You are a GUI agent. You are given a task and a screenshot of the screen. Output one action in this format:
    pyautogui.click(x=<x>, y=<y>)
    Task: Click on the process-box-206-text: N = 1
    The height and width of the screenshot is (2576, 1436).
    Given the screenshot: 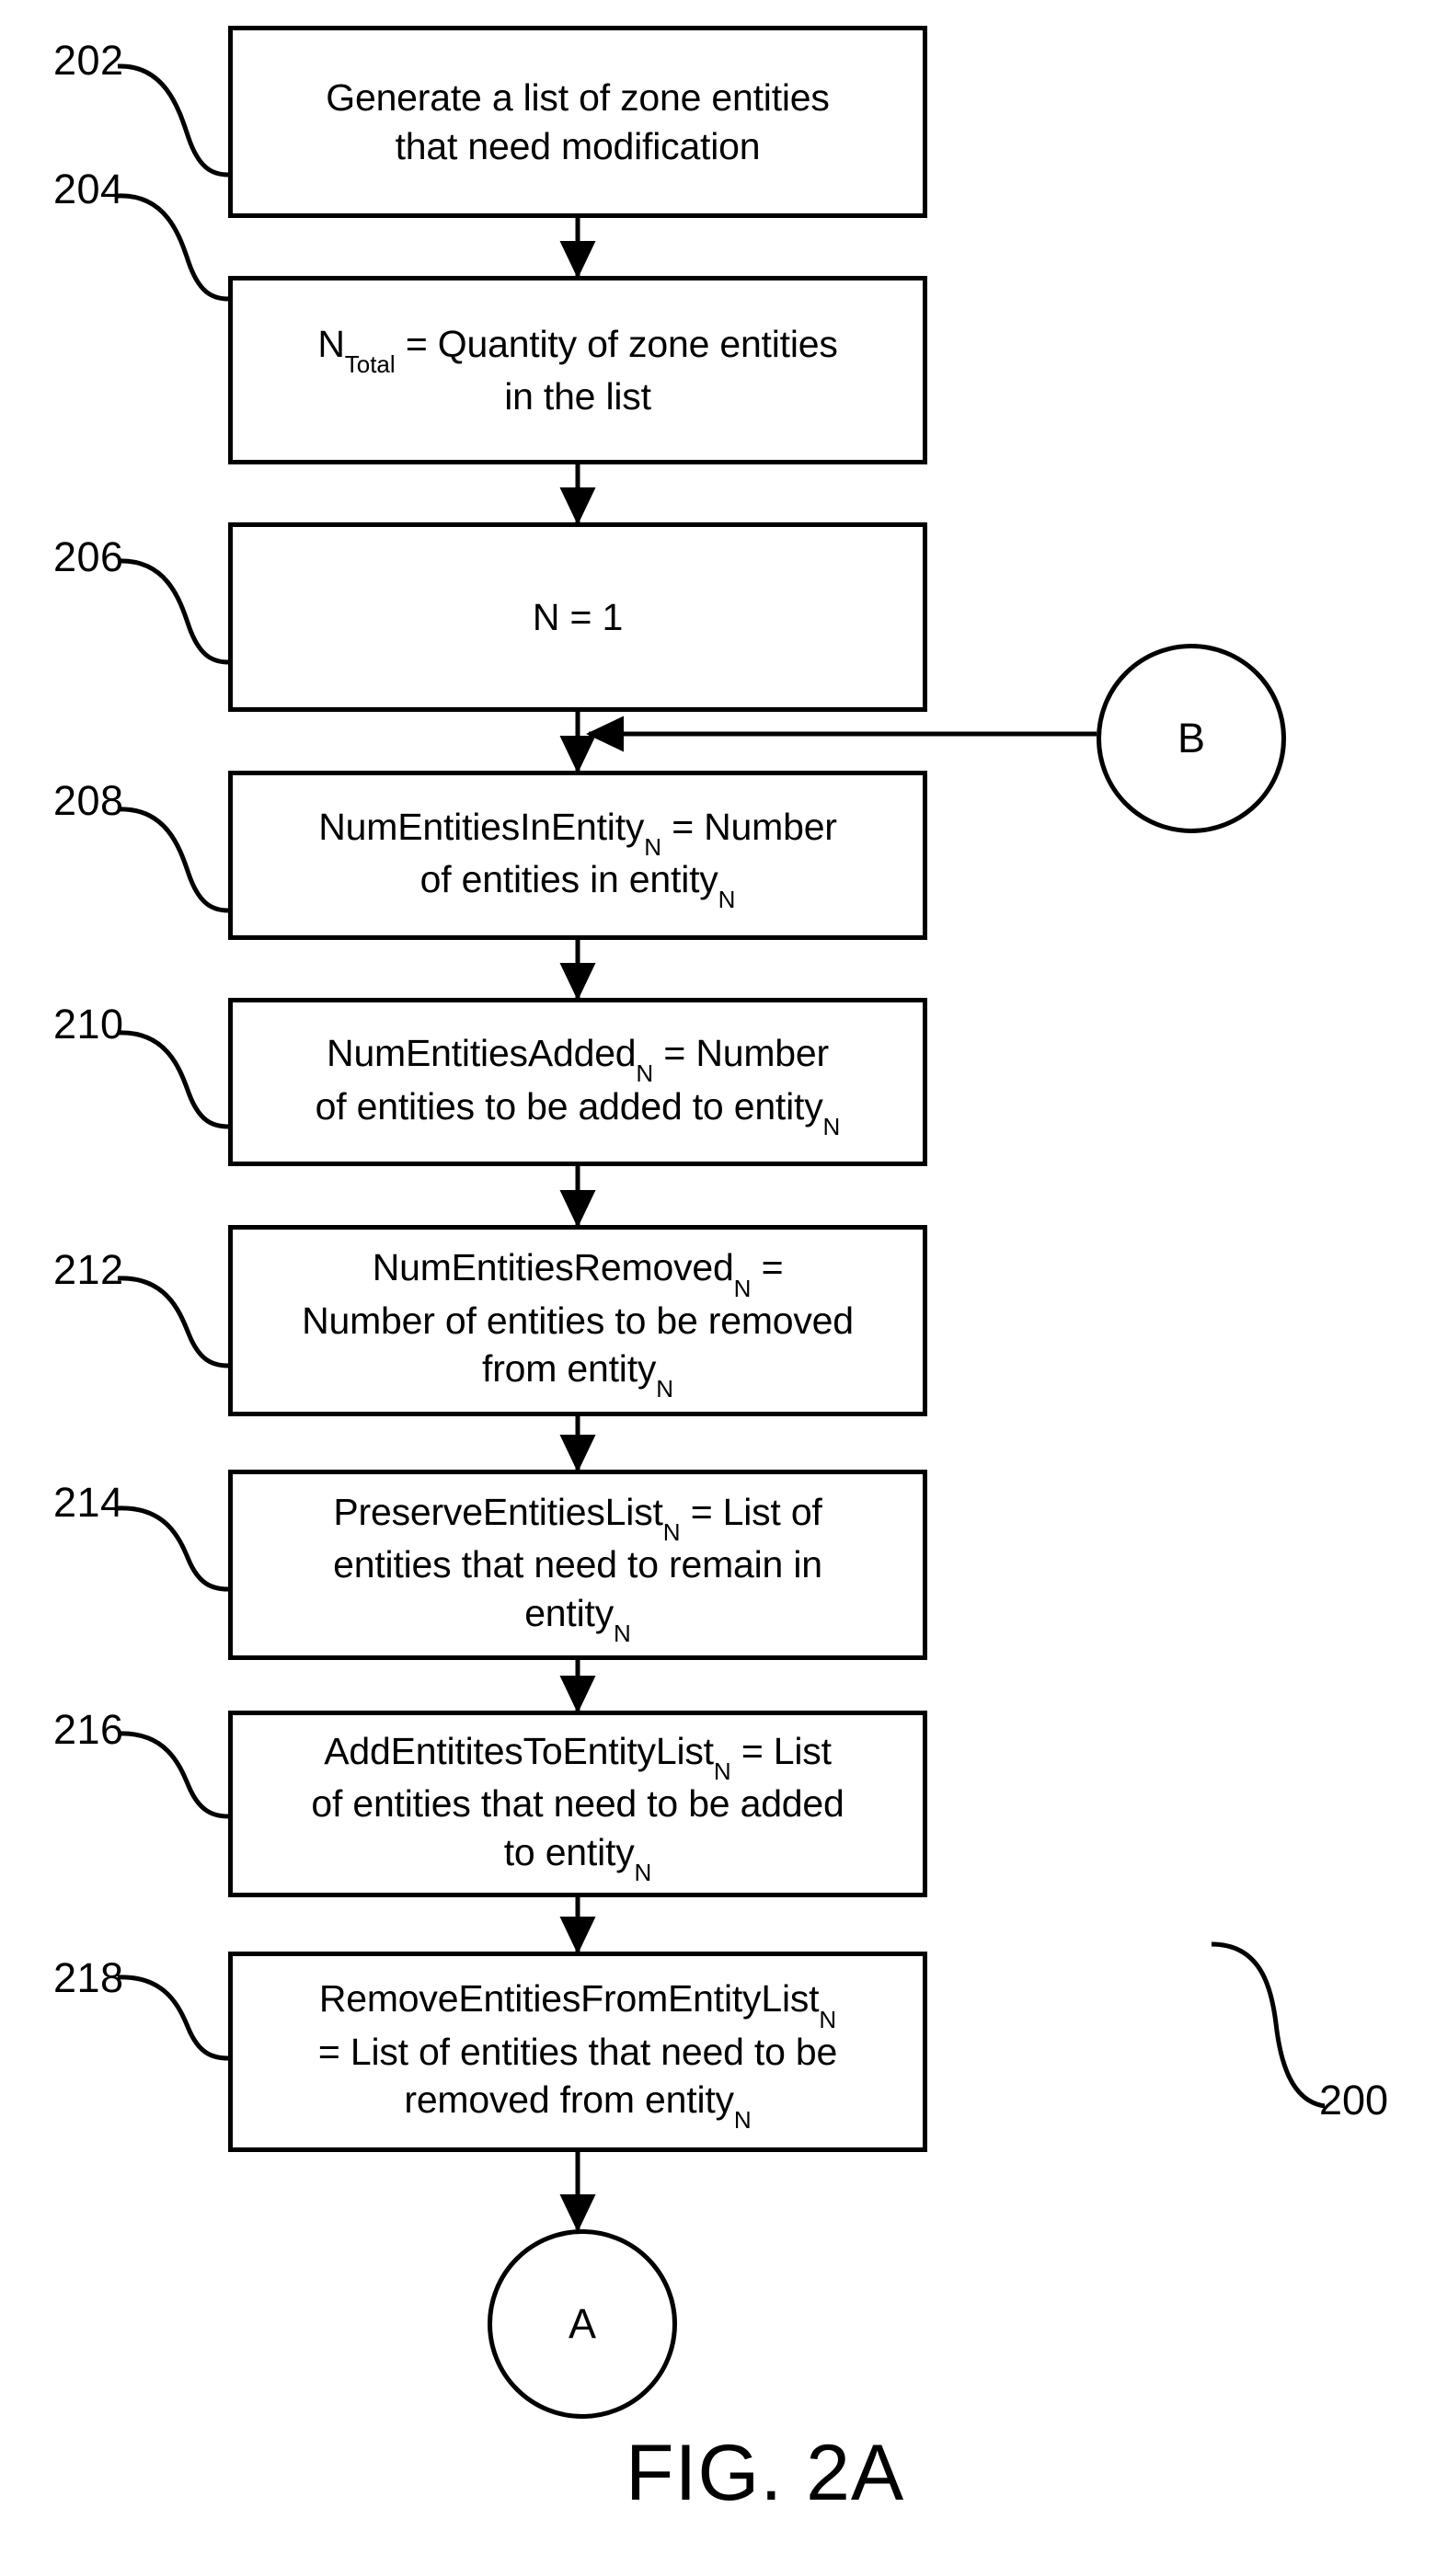 What is the action you would take?
    pyautogui.click(x=578, y=617)
    